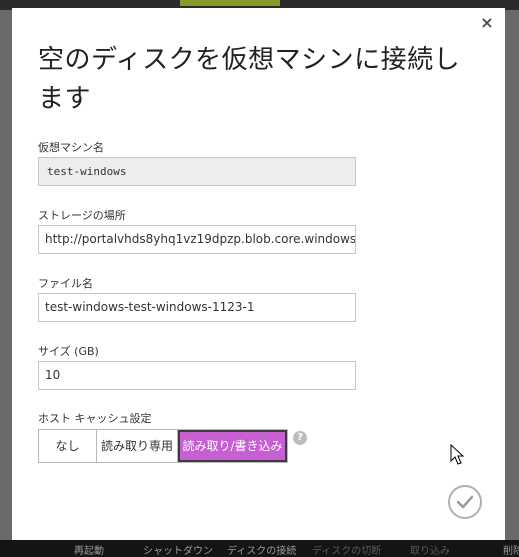  I want to click on storage-location-label: ストレージの場所, so click(82, 215).